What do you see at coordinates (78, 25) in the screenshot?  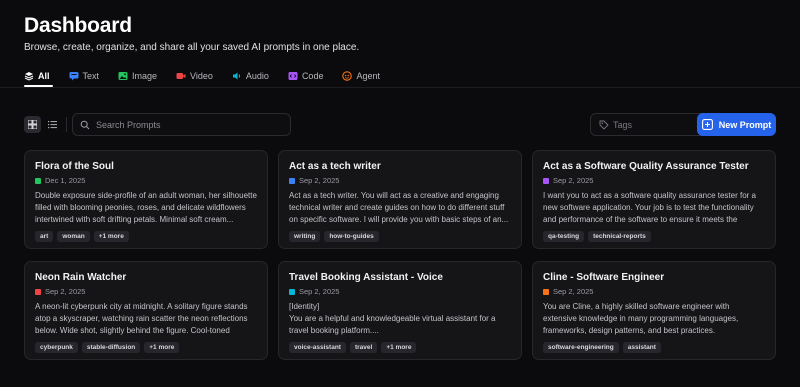 I see `page-title: Dashboard` at bounding box center [78, 25].